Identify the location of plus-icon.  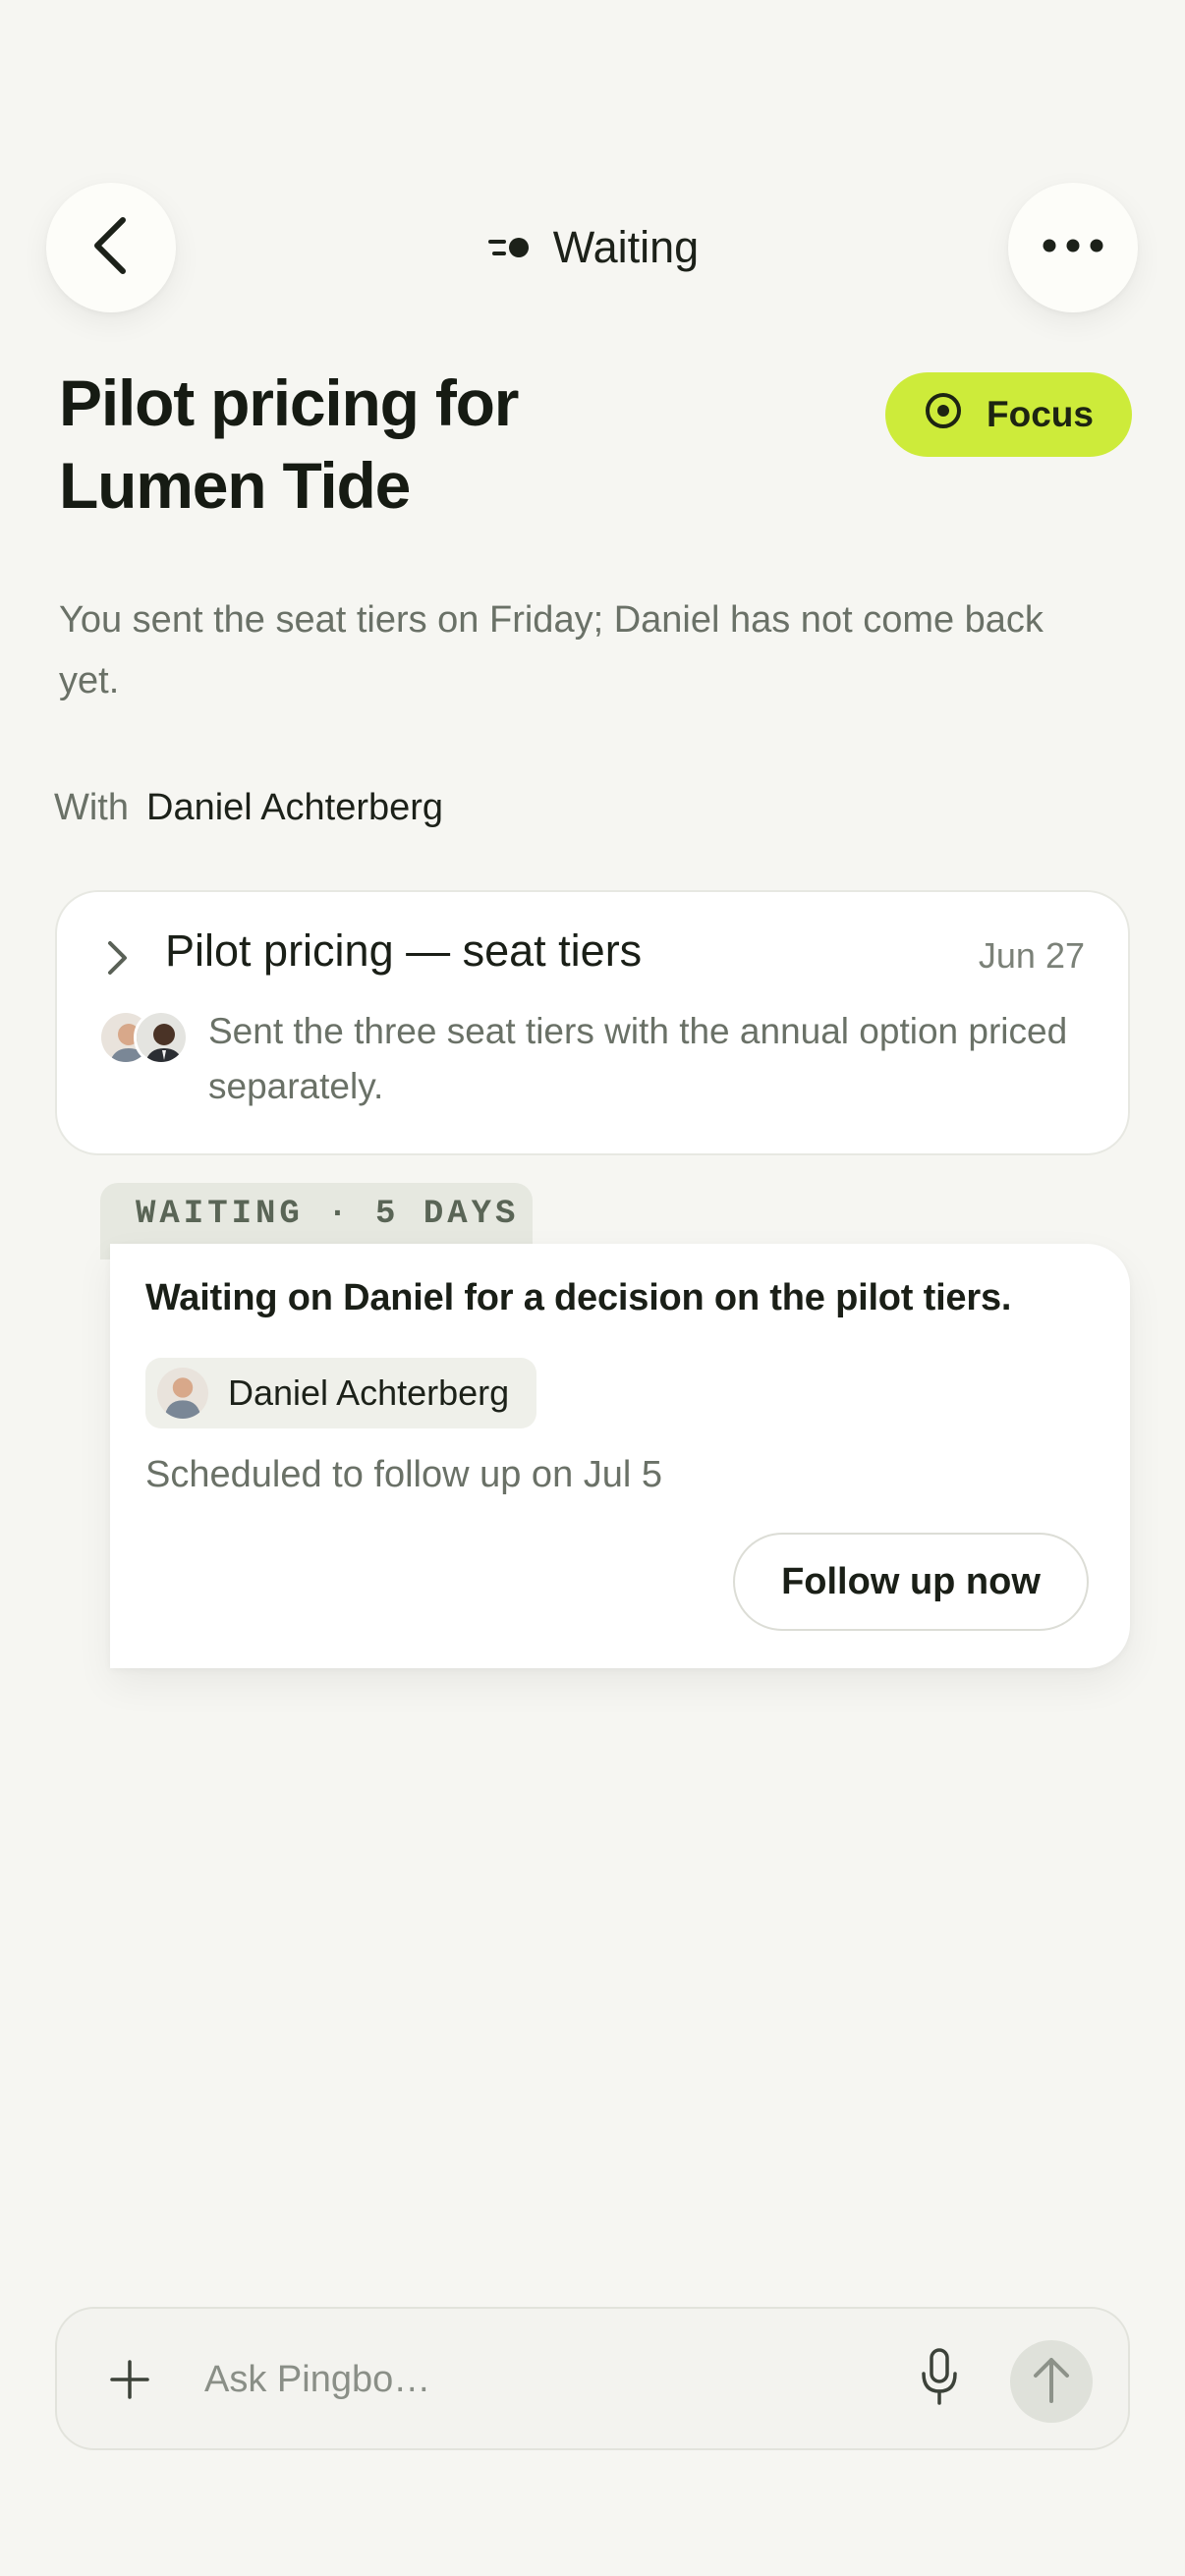
(130, 2382).